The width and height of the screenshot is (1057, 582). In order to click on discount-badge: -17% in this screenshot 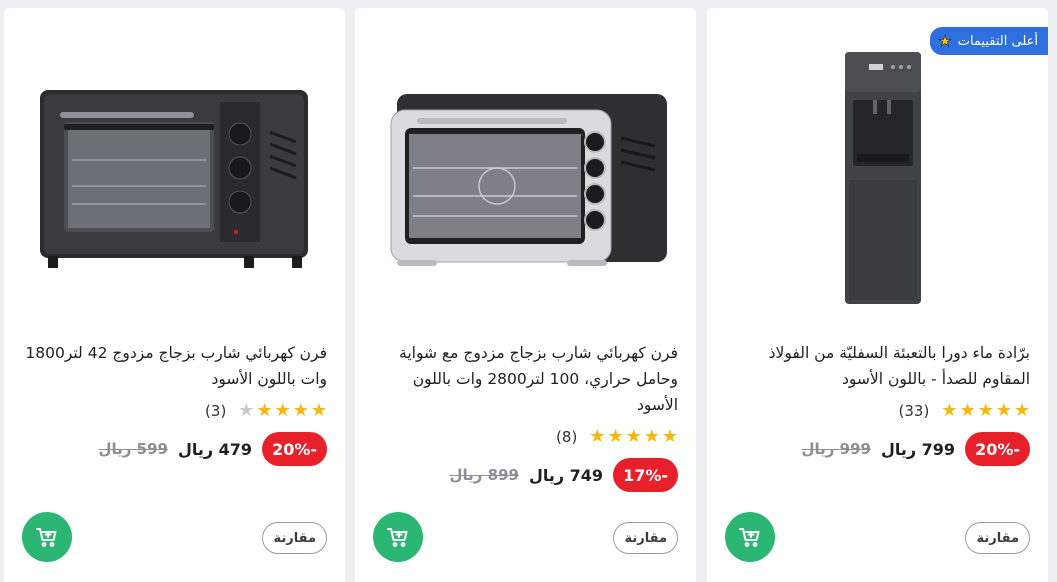, I will do `click(645, 475)`.